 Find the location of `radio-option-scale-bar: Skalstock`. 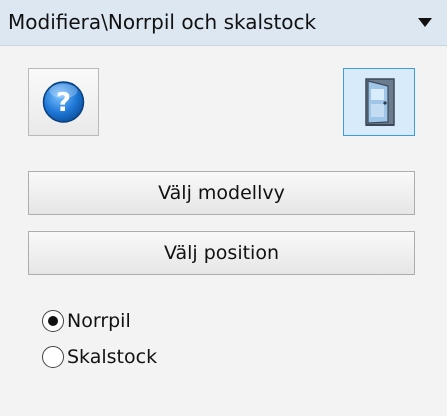

radio-option-scale-bar: Skalstock is located at coordinates (99, 357).